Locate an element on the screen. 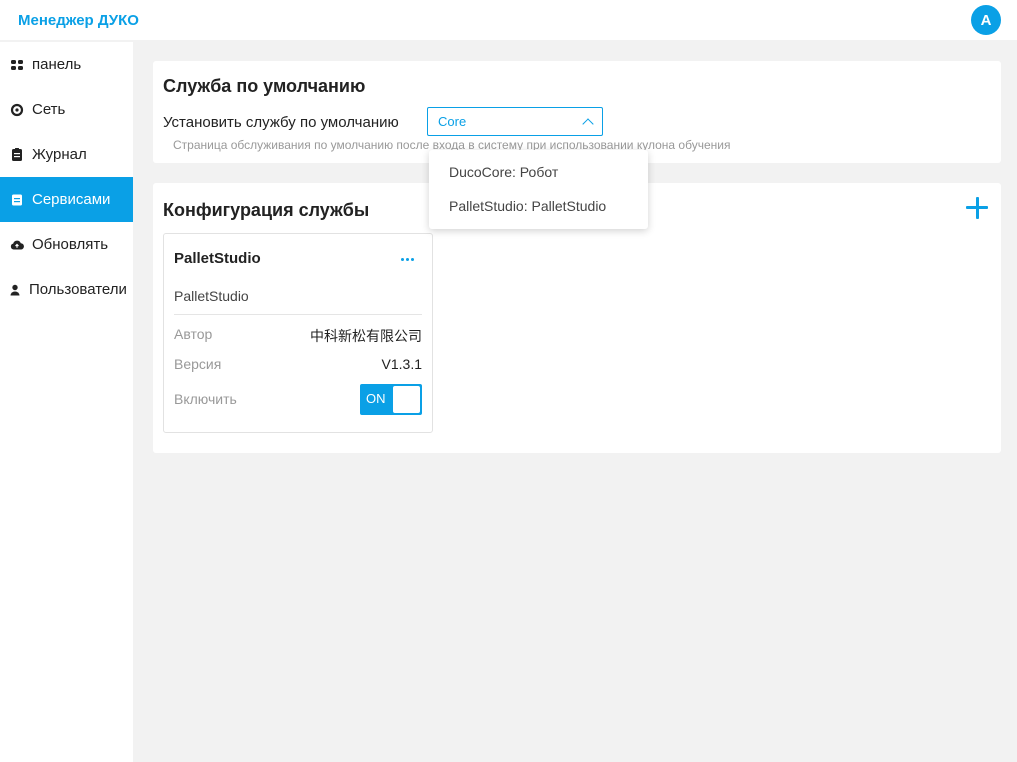  version-label: Версия is located at coordinates (198, 364).